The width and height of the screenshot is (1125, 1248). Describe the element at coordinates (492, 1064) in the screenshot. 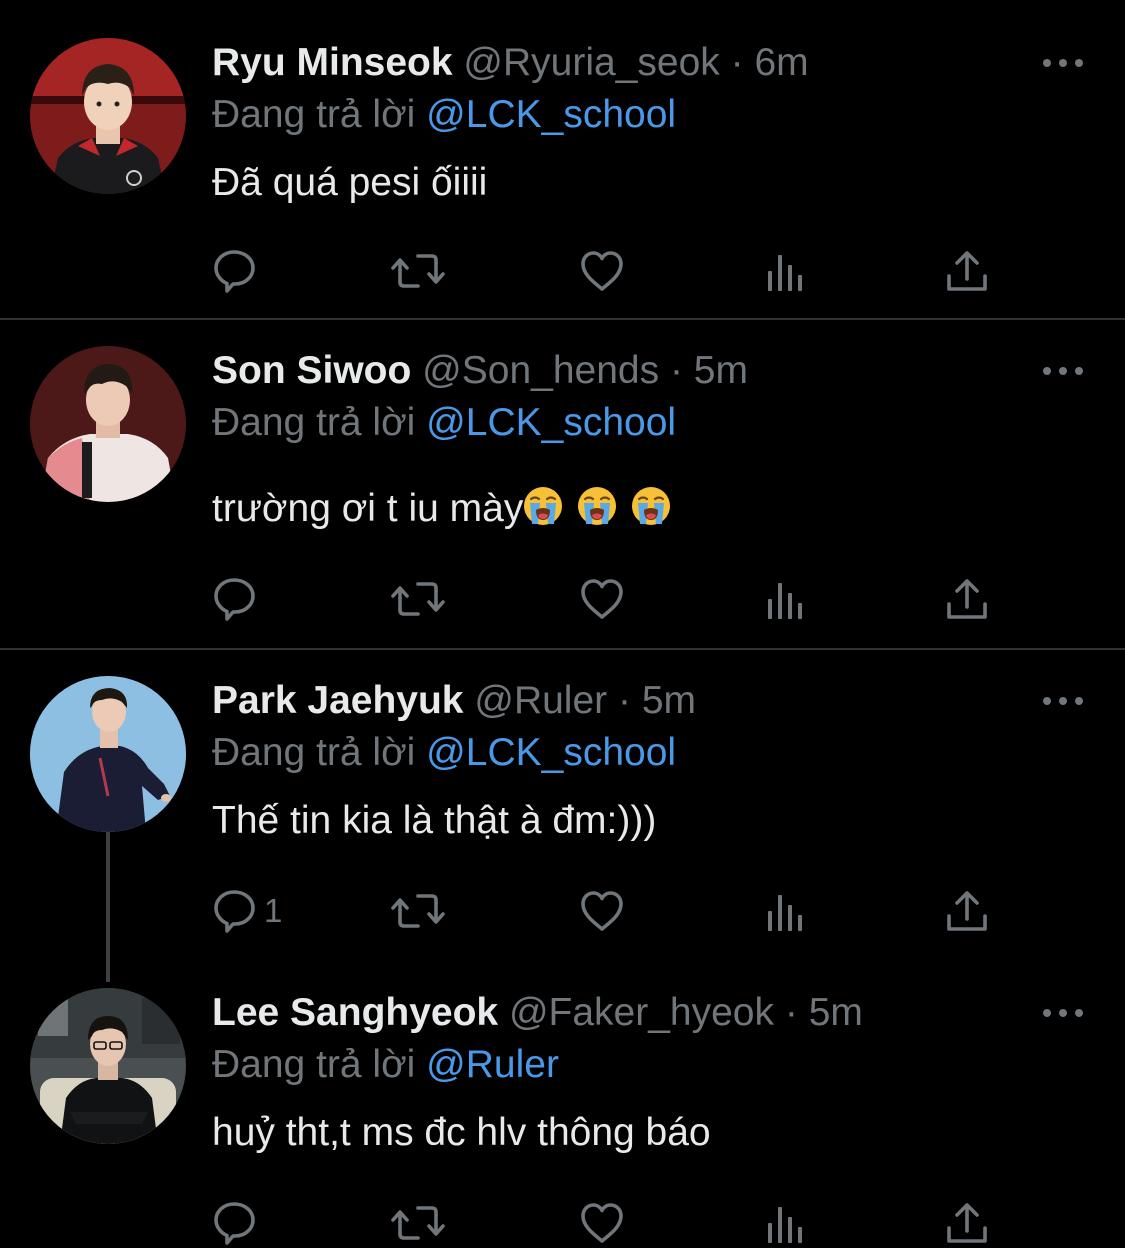

I see `replying-to-handle: @Ruler` at that location.